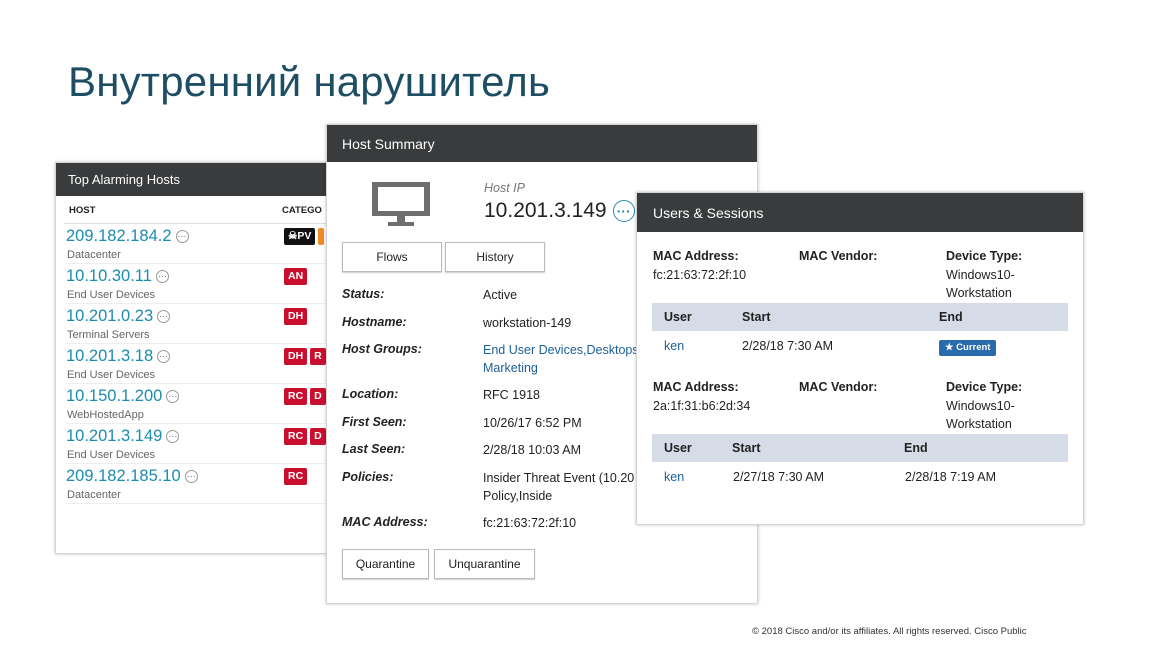 This screenshot has height=648, width=1152. Describe the element at coordinates (321, 236) in the screenshot. I see `category-badge` at that location.